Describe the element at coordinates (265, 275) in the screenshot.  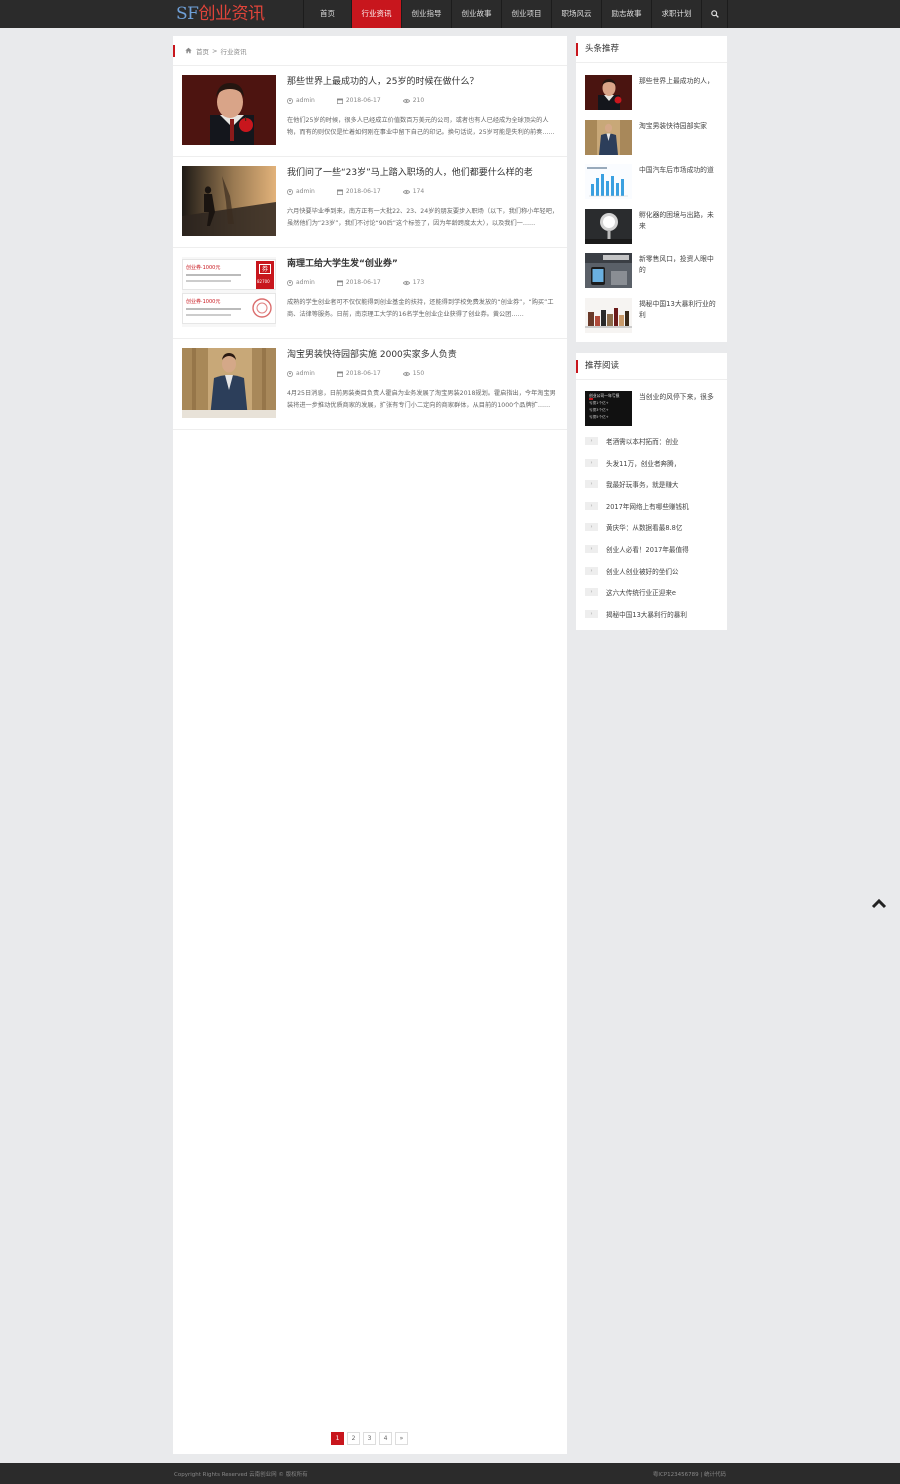
I see `voucher-stamp: 券 82700` at that location.